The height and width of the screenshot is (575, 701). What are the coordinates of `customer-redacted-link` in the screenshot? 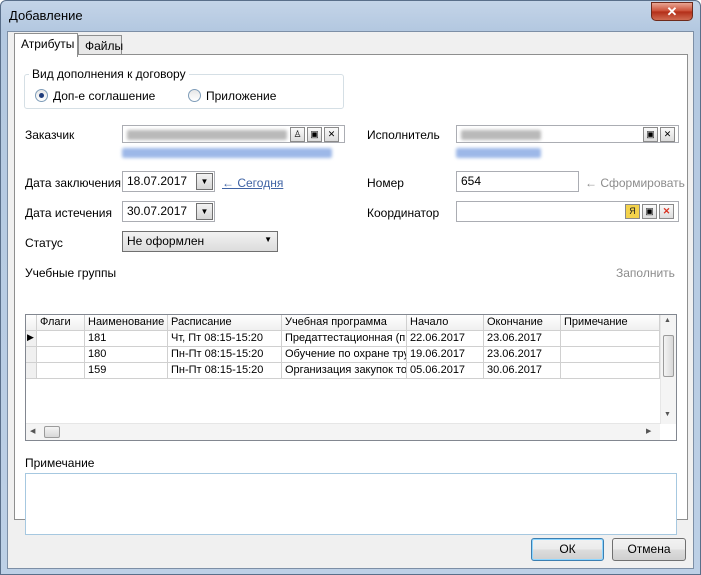 It's located at (227, 153).